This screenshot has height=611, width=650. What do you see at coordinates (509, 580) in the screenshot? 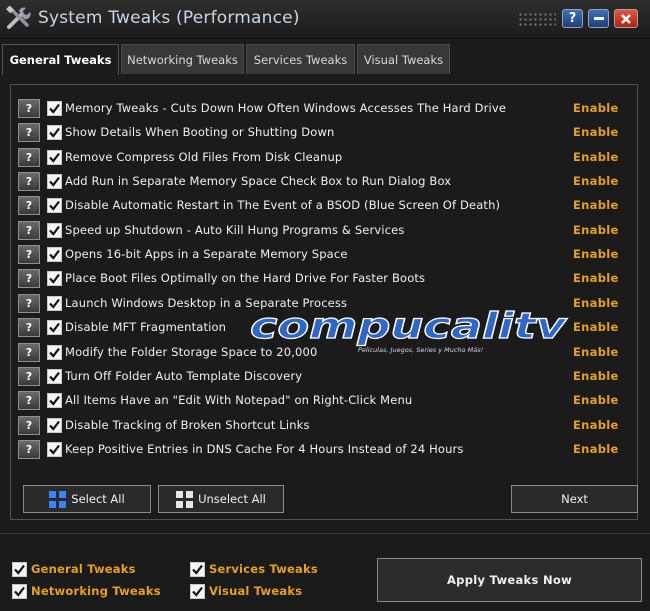
I see `apply-tweaks-button: Apply Tweaks Now` at bounding box center [509, 580].